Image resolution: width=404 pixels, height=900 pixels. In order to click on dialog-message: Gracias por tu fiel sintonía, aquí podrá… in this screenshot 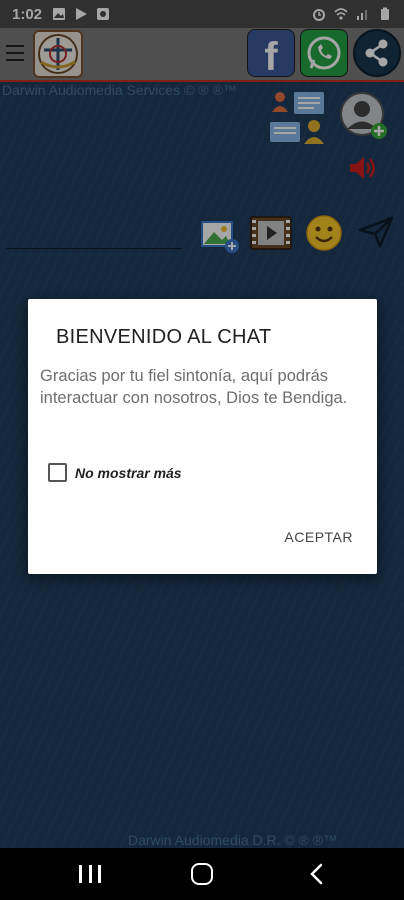, I will do `click(194, 387)`.